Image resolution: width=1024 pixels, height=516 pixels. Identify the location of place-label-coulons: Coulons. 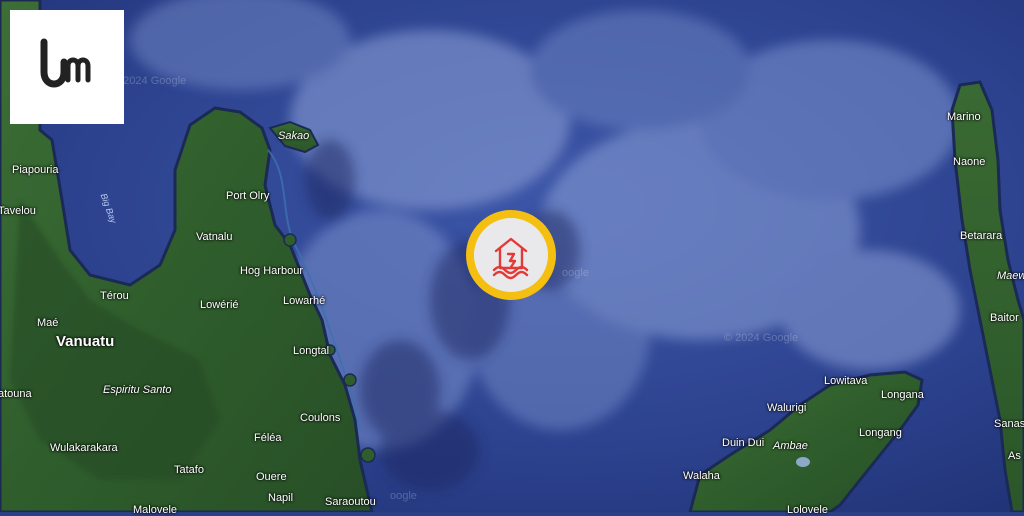
(320, 418).